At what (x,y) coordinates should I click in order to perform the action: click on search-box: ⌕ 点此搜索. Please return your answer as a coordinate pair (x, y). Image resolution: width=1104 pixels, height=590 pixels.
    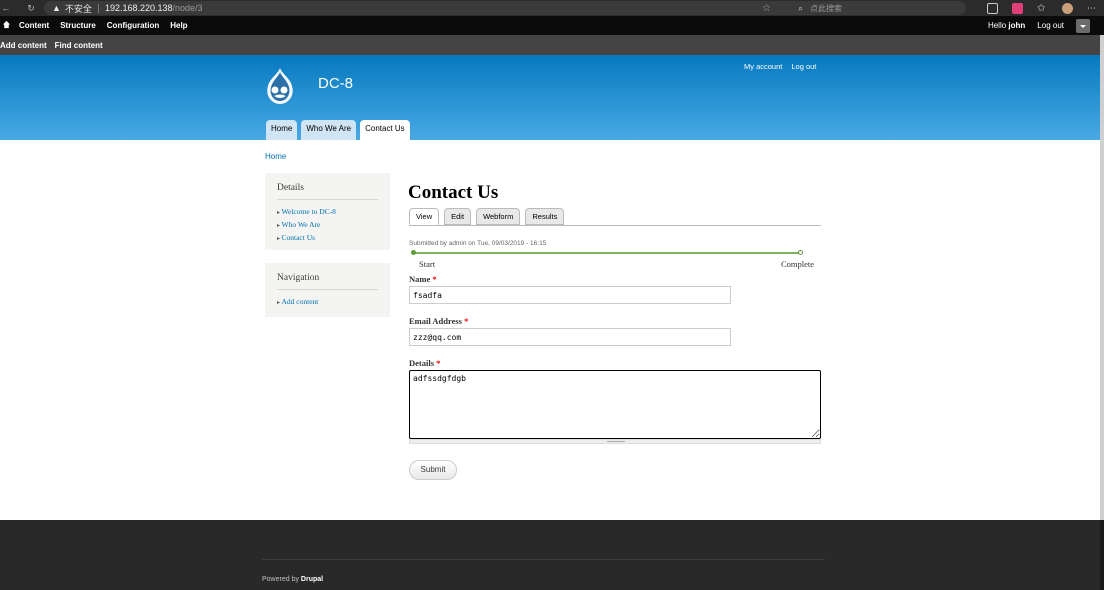
    Looking at the image, I should click on (878, 8).